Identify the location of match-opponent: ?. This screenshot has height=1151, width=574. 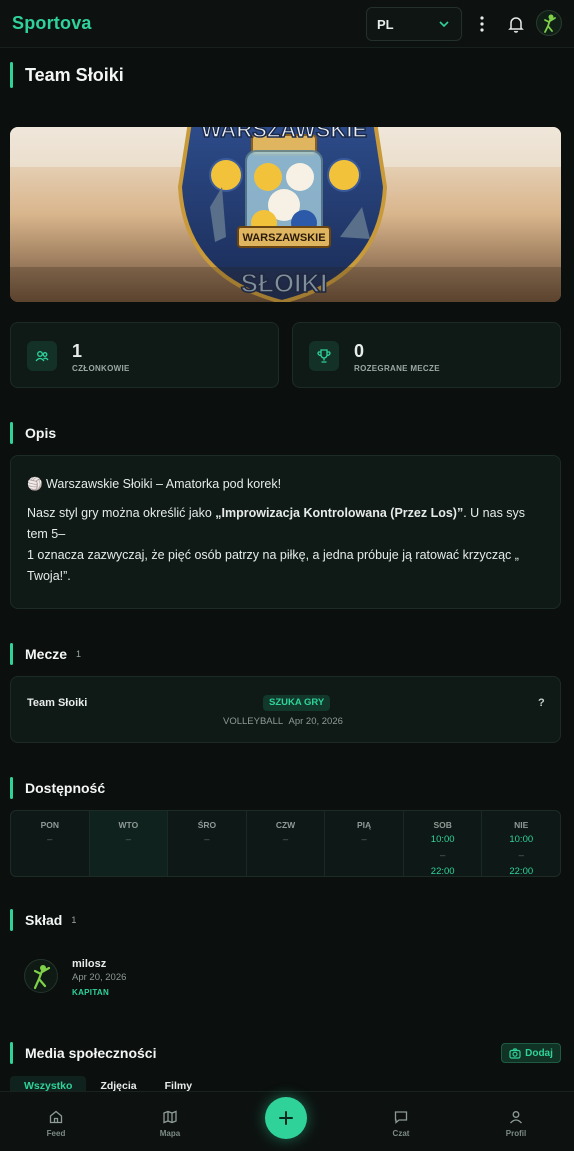
(541, 703).